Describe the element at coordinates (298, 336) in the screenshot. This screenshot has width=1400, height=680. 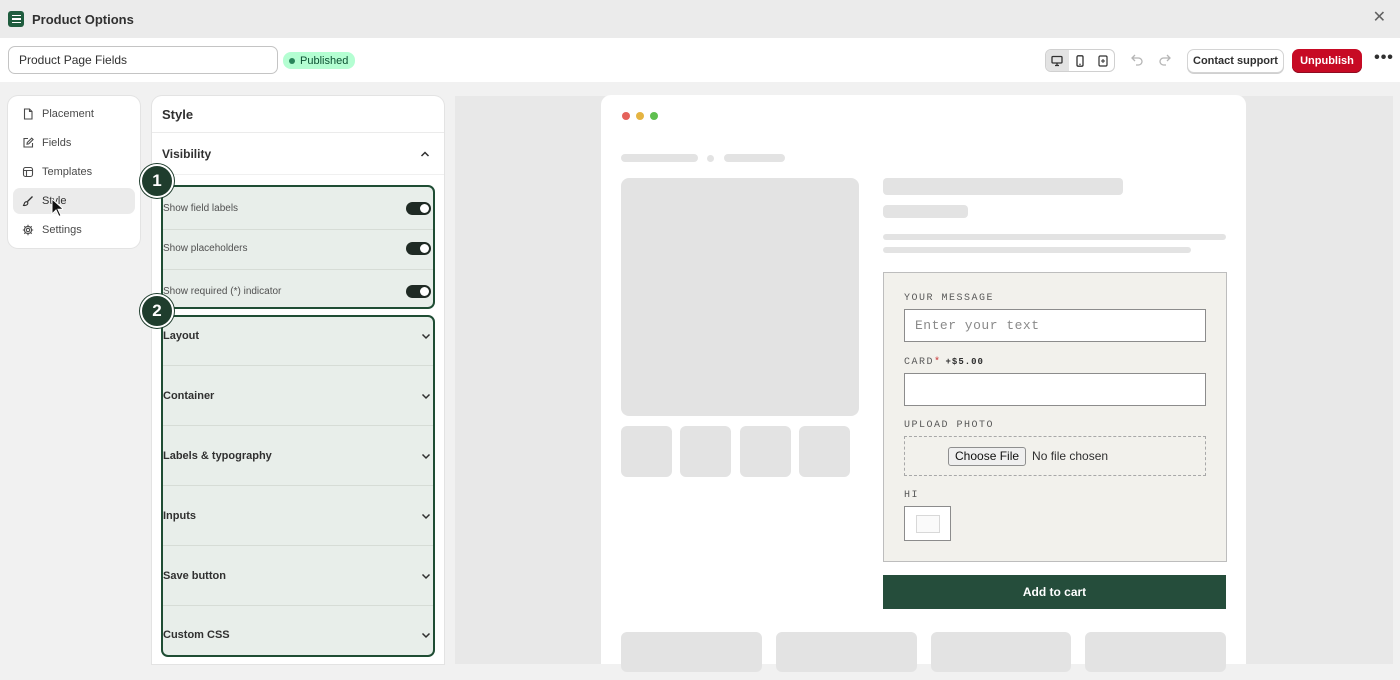
I see `section-layout: Layout` at that location.